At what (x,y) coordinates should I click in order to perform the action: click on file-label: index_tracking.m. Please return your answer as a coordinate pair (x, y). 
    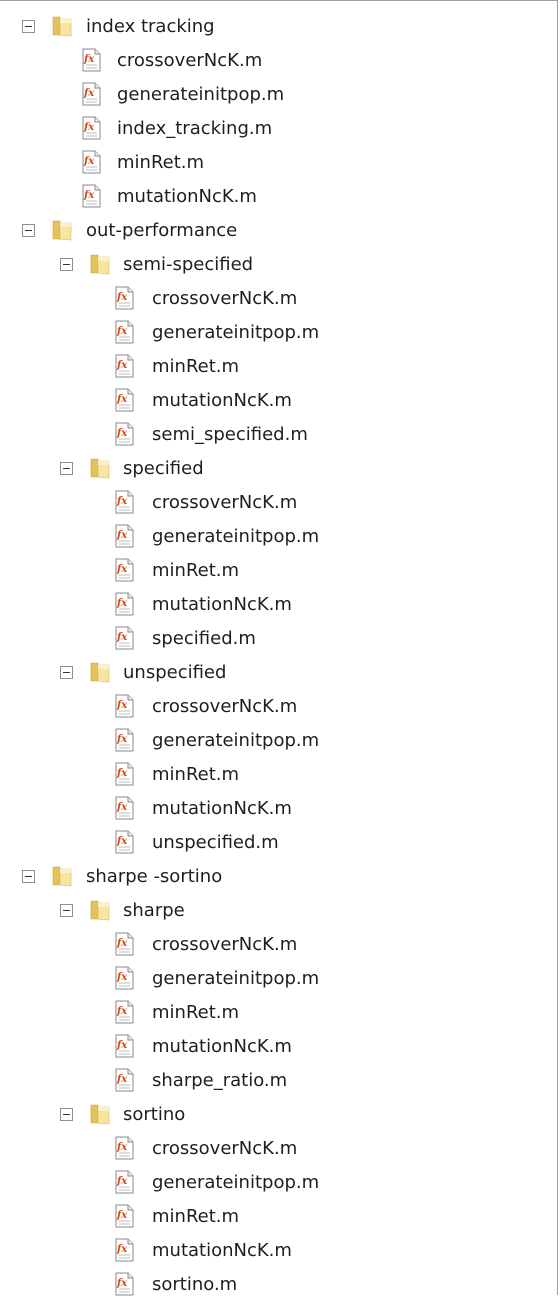
    Looking at the image, I should click on (195, 128).